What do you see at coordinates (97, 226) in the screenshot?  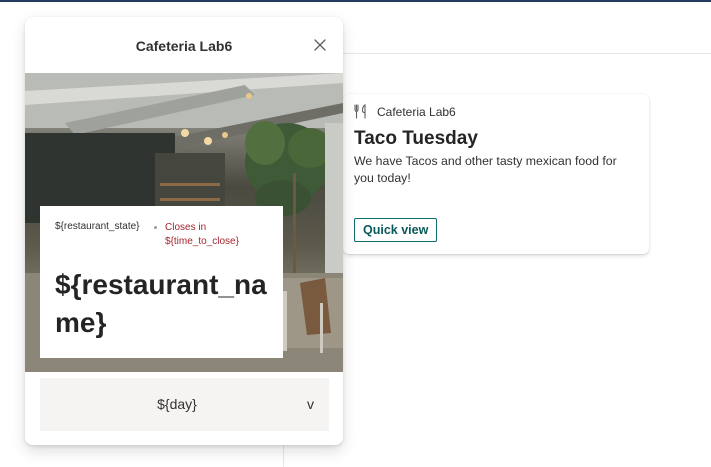 I see `restaurant-state: ${restaurant_state}` at bounding box center [97, 226].